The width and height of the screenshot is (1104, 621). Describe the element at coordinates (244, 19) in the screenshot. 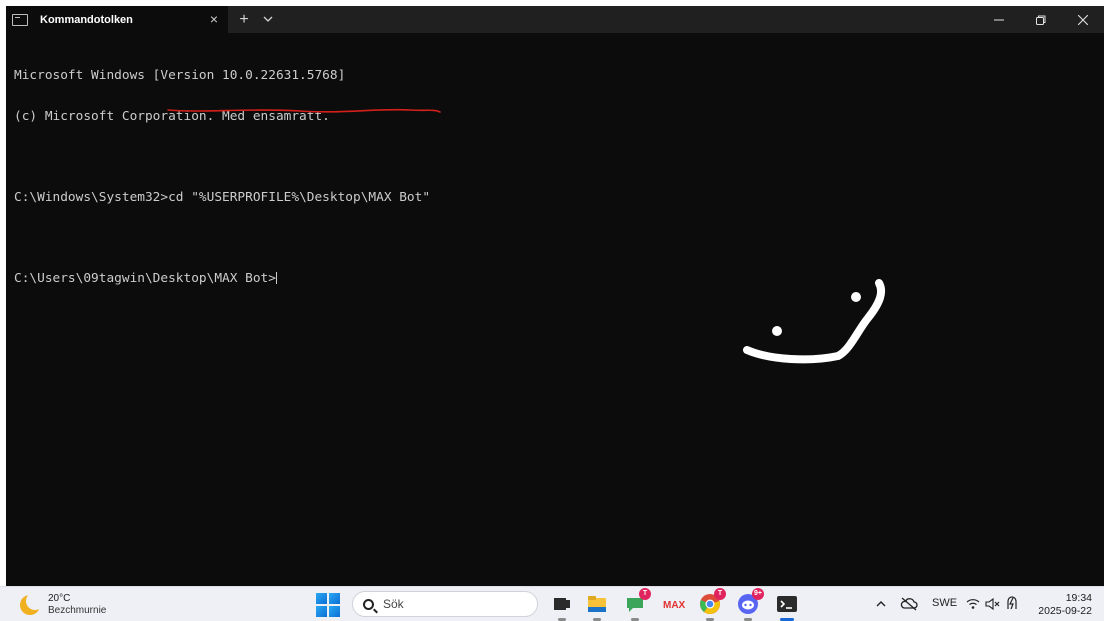

I see `new-tab-button: +` at that location.